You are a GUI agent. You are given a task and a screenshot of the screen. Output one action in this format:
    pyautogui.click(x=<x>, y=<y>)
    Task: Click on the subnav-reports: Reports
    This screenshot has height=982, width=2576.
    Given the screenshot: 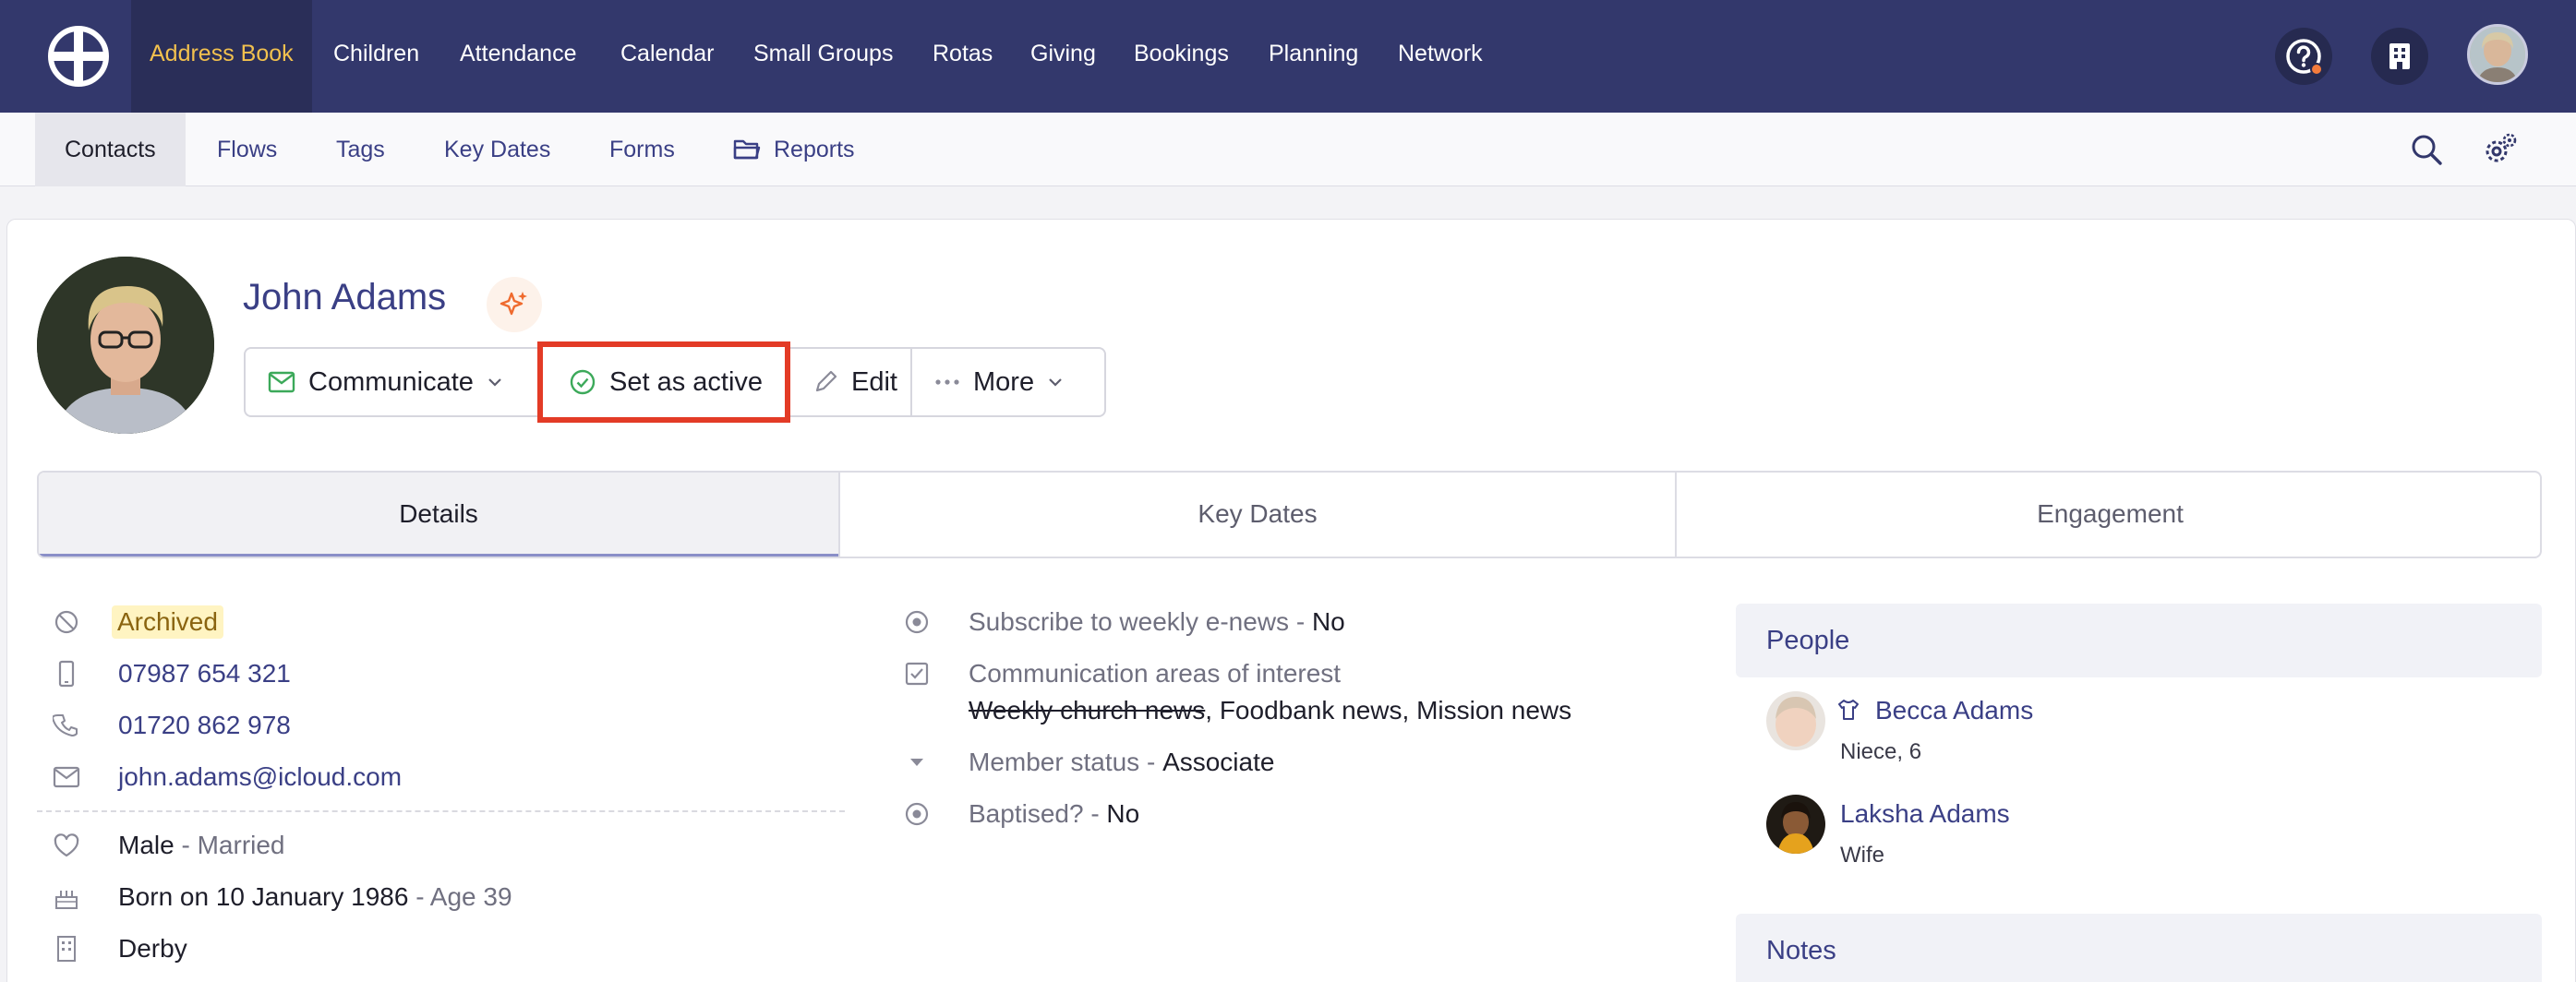 What is the action you would take?
    pyautogui.click(x=814, y=150)
    